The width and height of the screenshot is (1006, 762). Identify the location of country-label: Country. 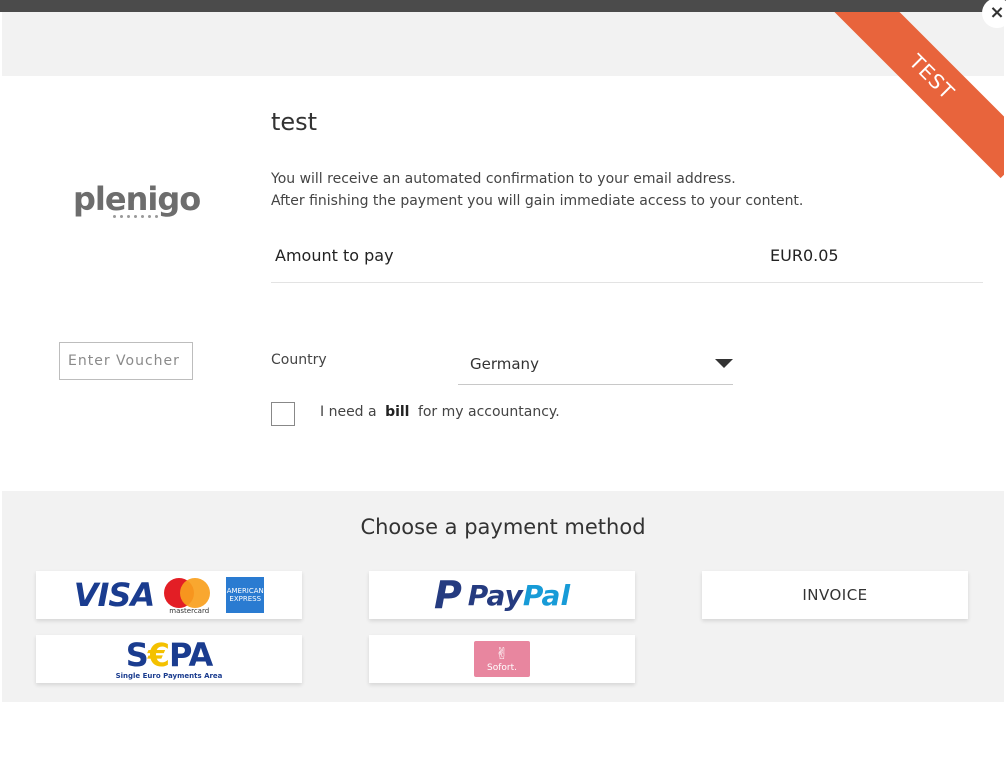
(299, 360).